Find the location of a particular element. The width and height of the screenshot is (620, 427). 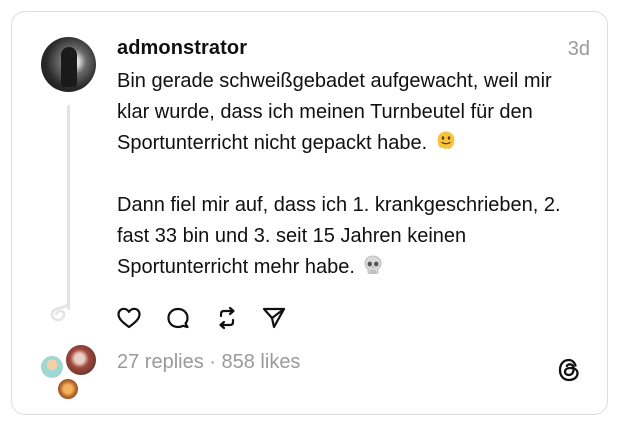

skull-emoji is located at coordinates (373, 264).